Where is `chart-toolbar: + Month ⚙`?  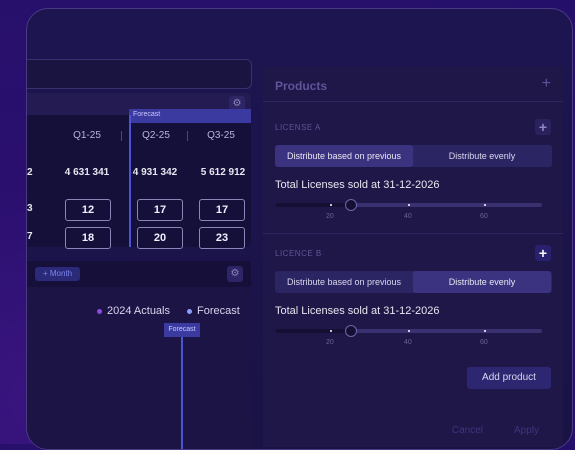
chart-toolbar: + Month ⚙ is located at coordinates (139, 274).